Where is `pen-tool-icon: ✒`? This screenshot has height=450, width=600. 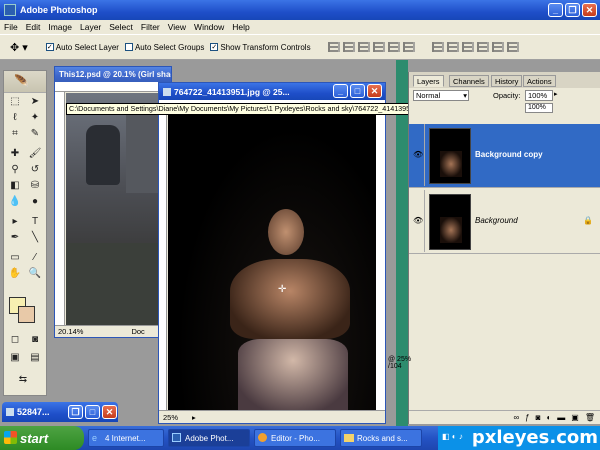
pen-tool-icon: ✒ is located at coordinates (15, 238).